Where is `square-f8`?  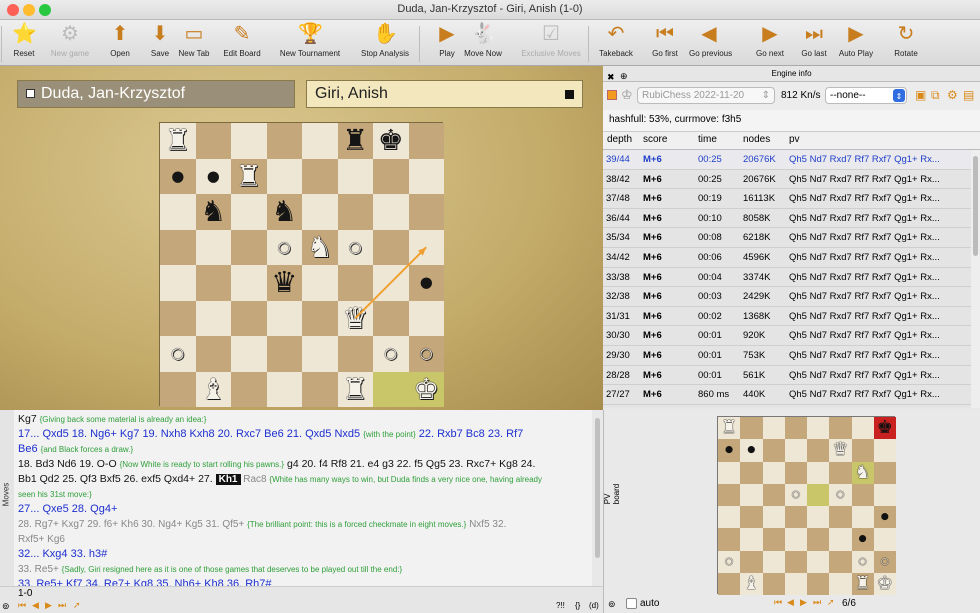
square-f8 is located at coordinates (840, 428).